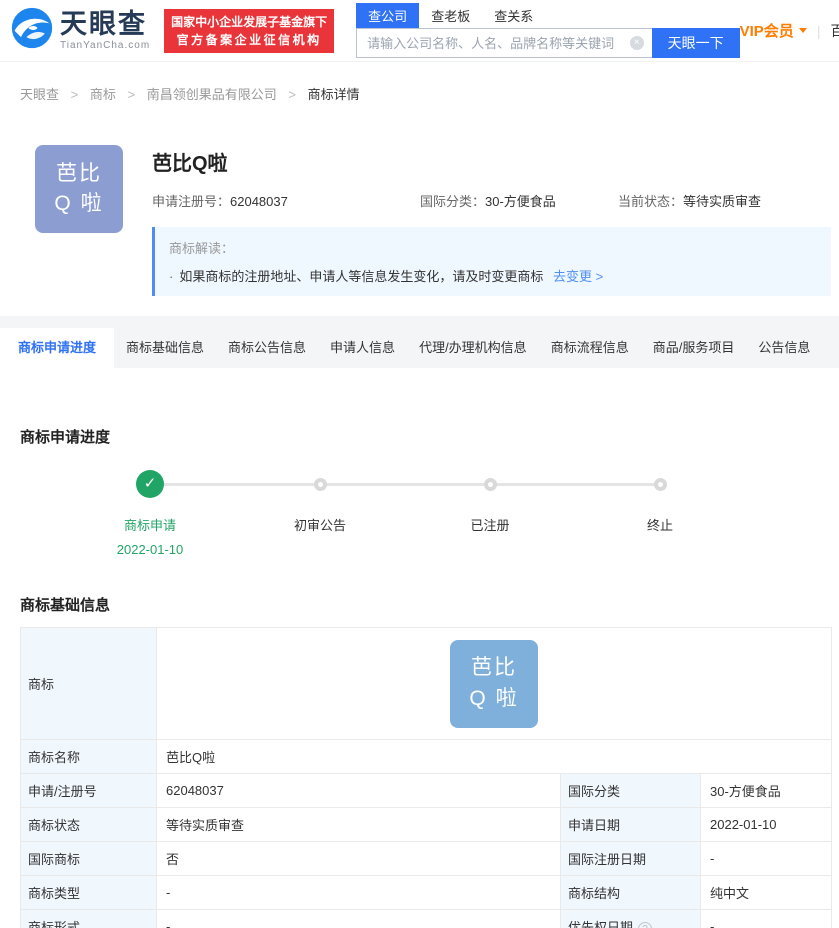  What do you see at coordinates (212, 94) in the screenshot?
I see `breadcrumb-company: 南昌领创果品有限公司` at bounding box center [212, 94].